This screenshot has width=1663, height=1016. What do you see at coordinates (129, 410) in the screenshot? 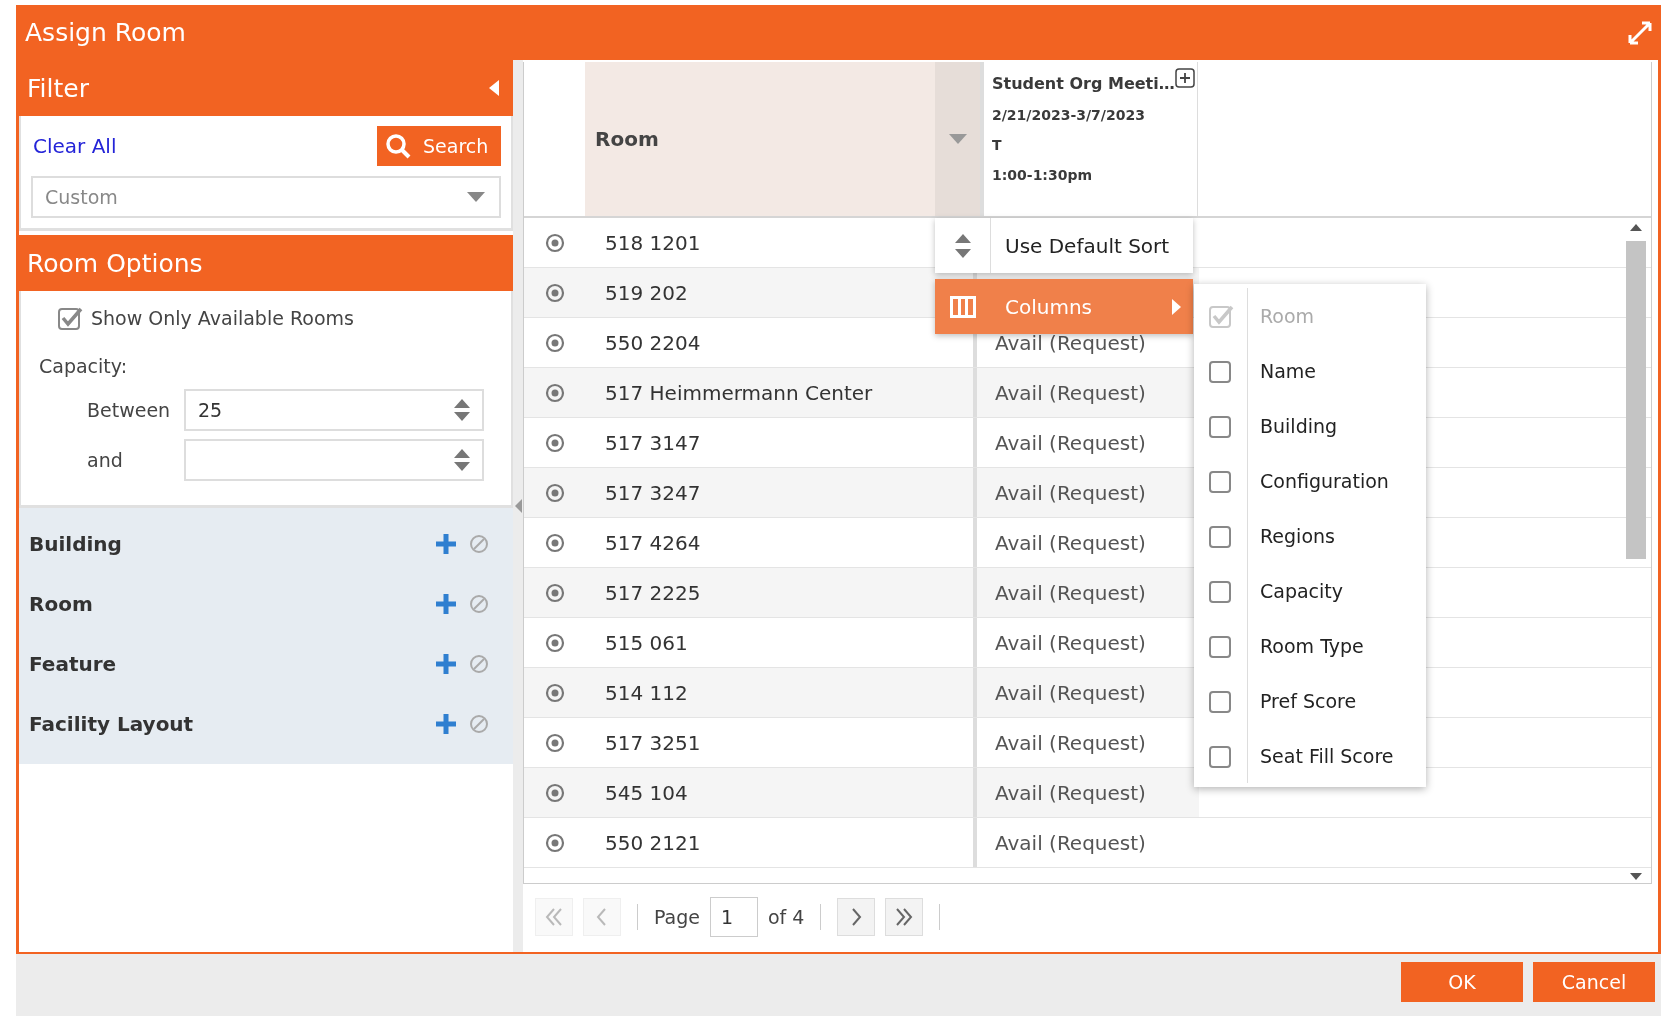
I see `field-label: Between` at bounding box center [129, 410].